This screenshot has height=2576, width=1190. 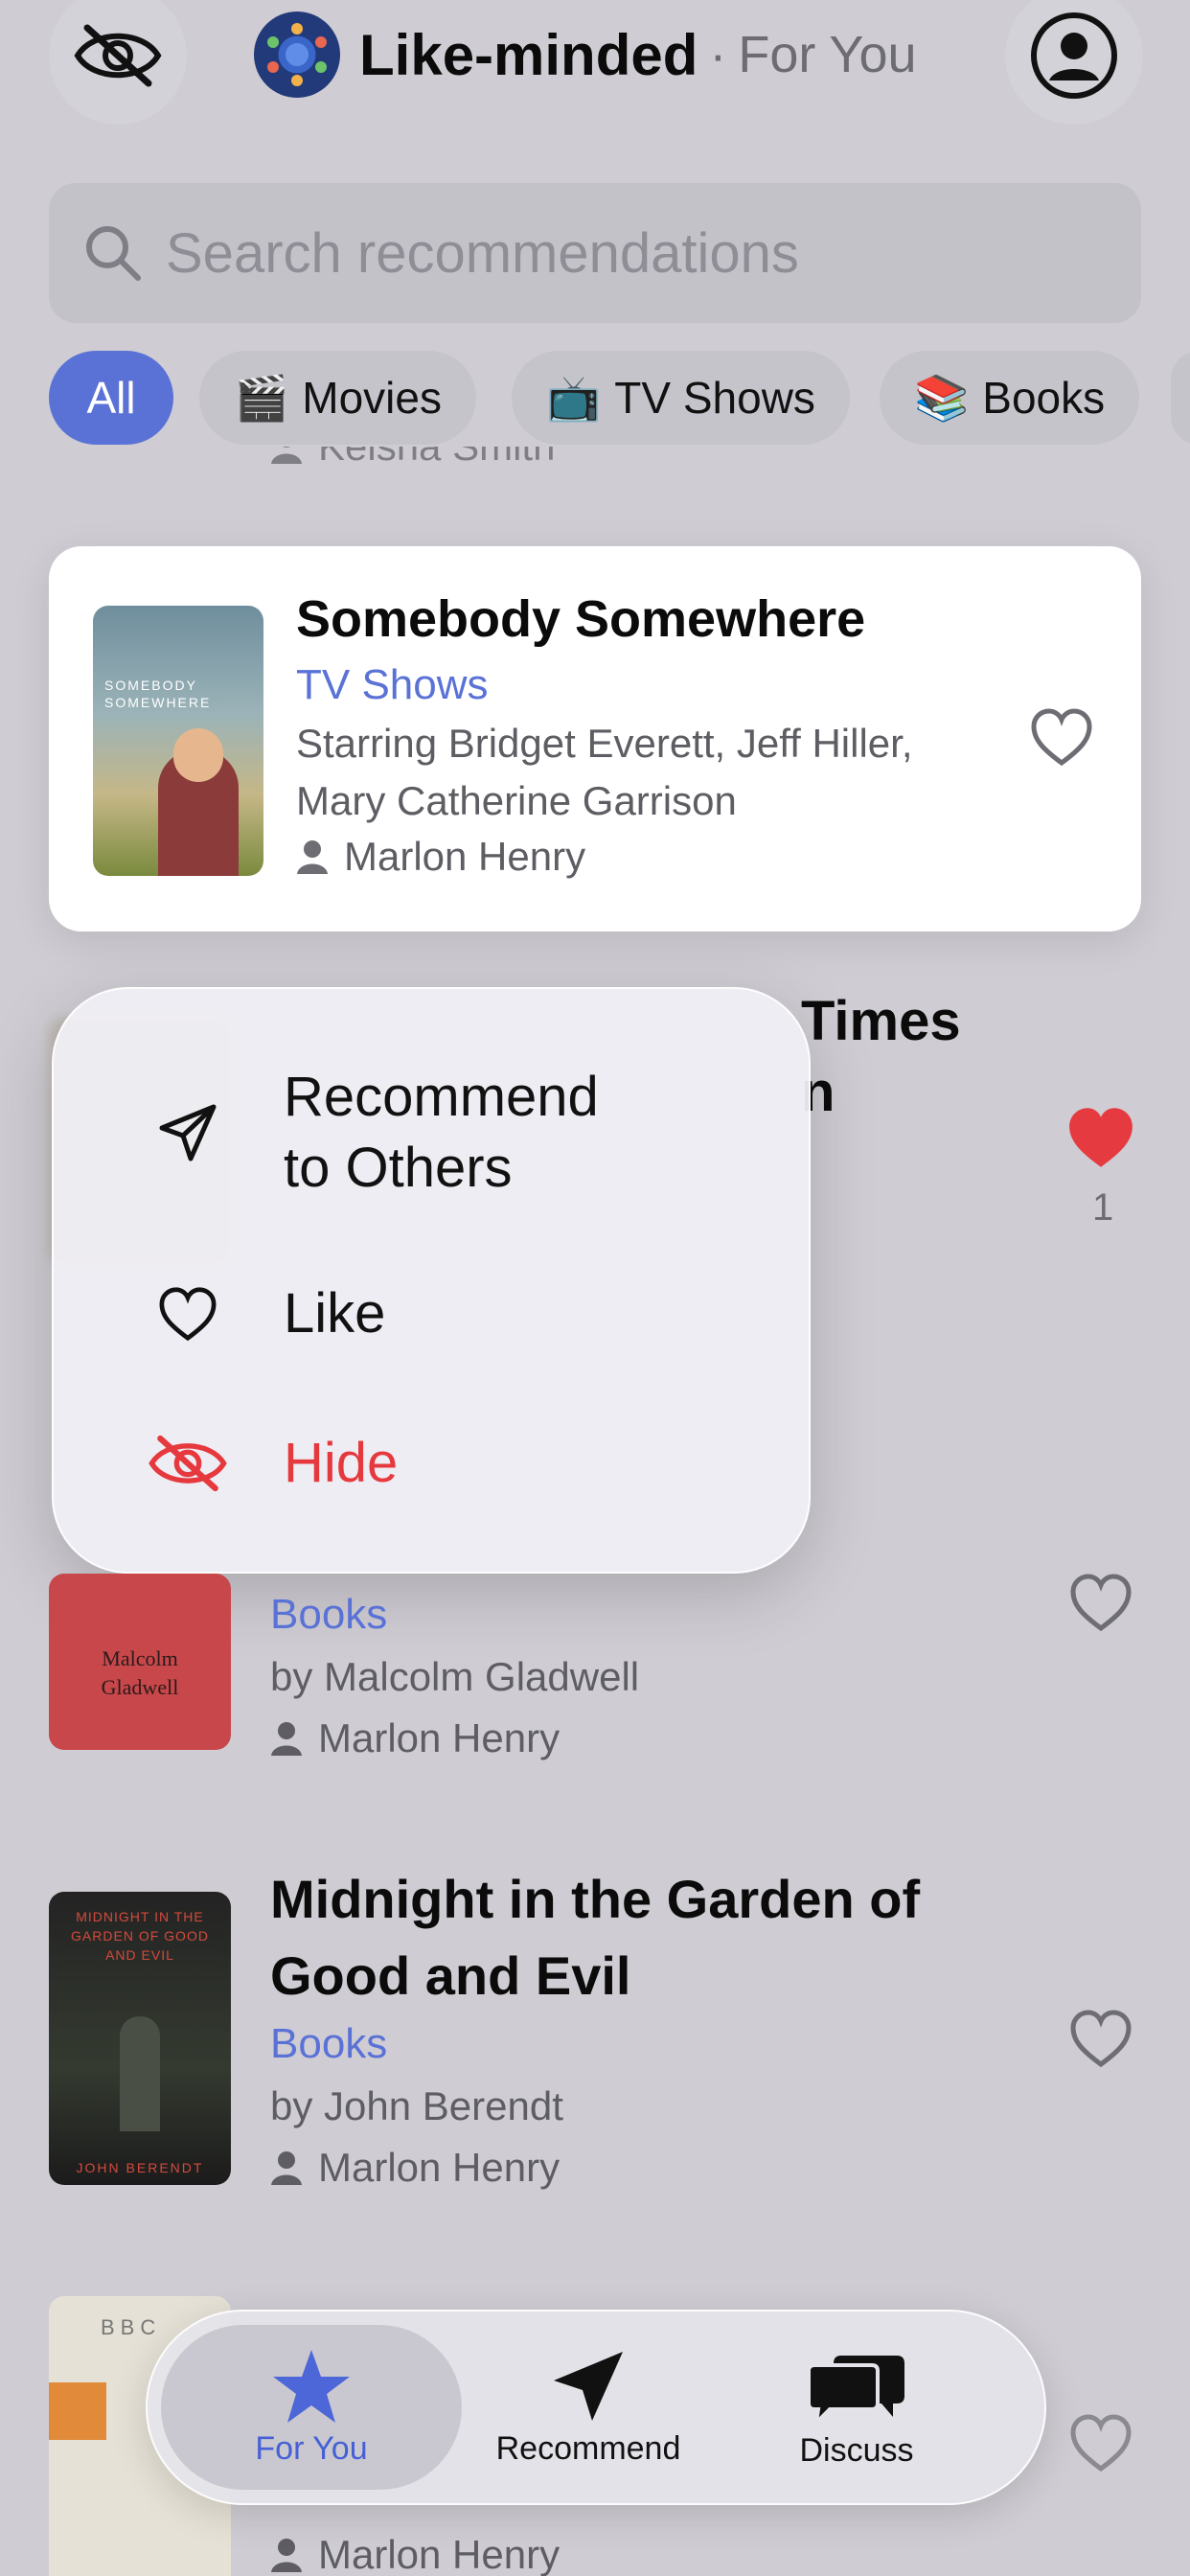 I want to click on tab-bar: For You Recommend Discuss, so click(x=596, y=2407).